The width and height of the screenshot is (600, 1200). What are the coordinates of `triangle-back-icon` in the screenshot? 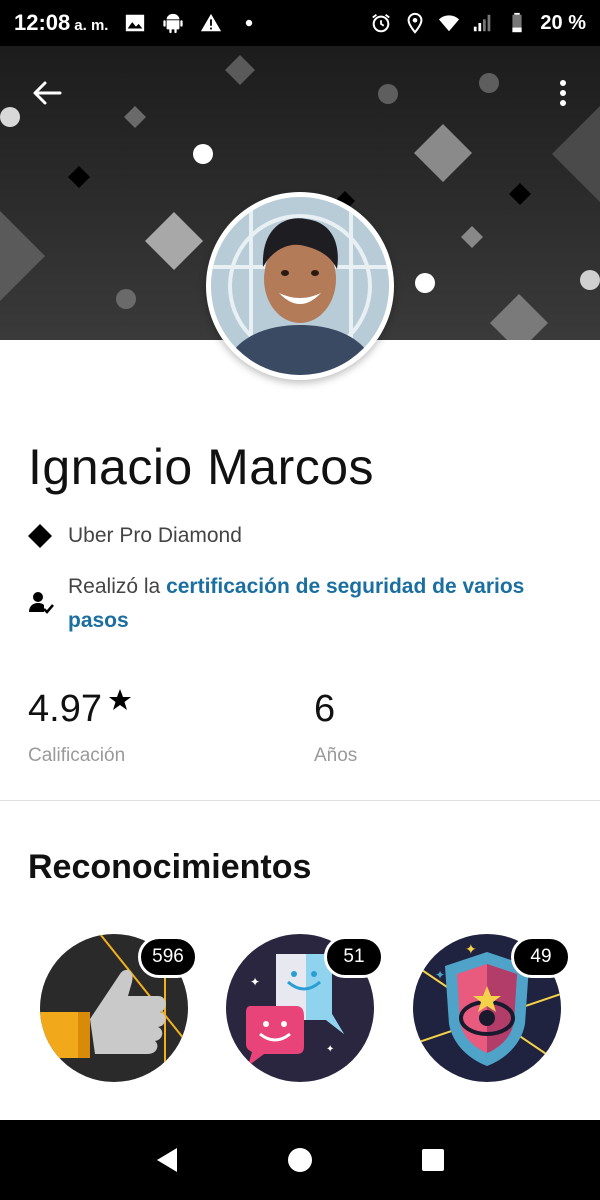 It's located at (166, 1160).